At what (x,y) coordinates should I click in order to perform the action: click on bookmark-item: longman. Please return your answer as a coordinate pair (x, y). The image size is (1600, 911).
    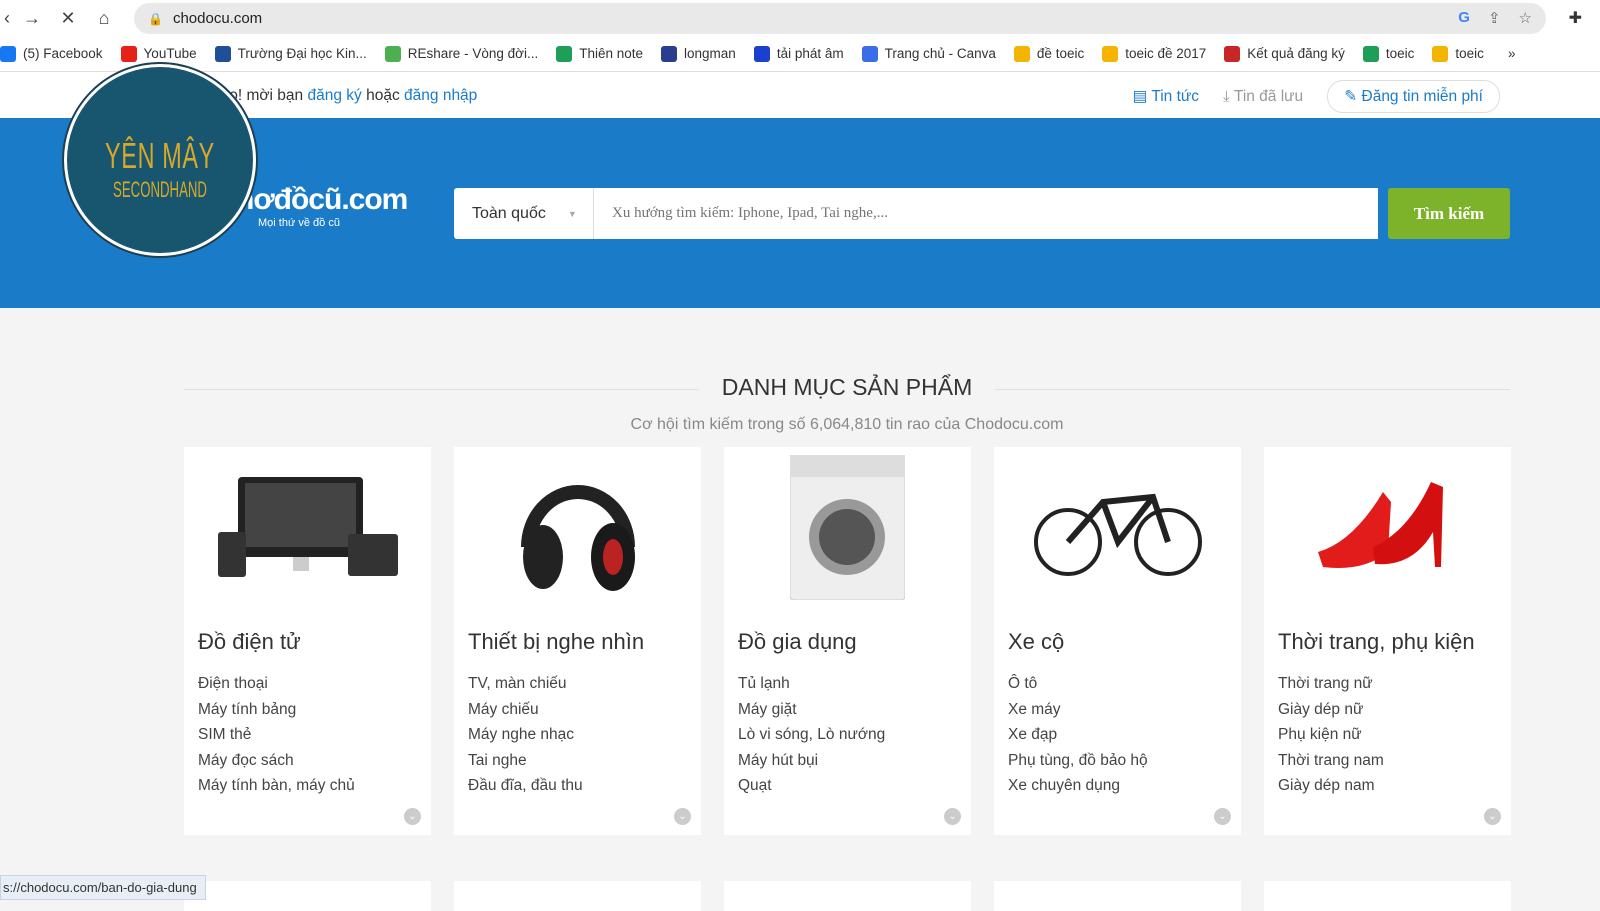
    Looking at the image, I should click on (698, 53).